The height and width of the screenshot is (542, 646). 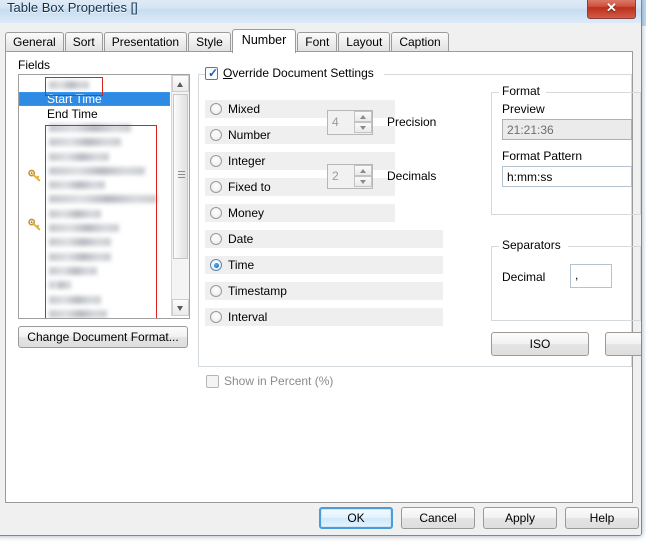 I want to click on scrollbar-thumb, so click(x=180, y=176).